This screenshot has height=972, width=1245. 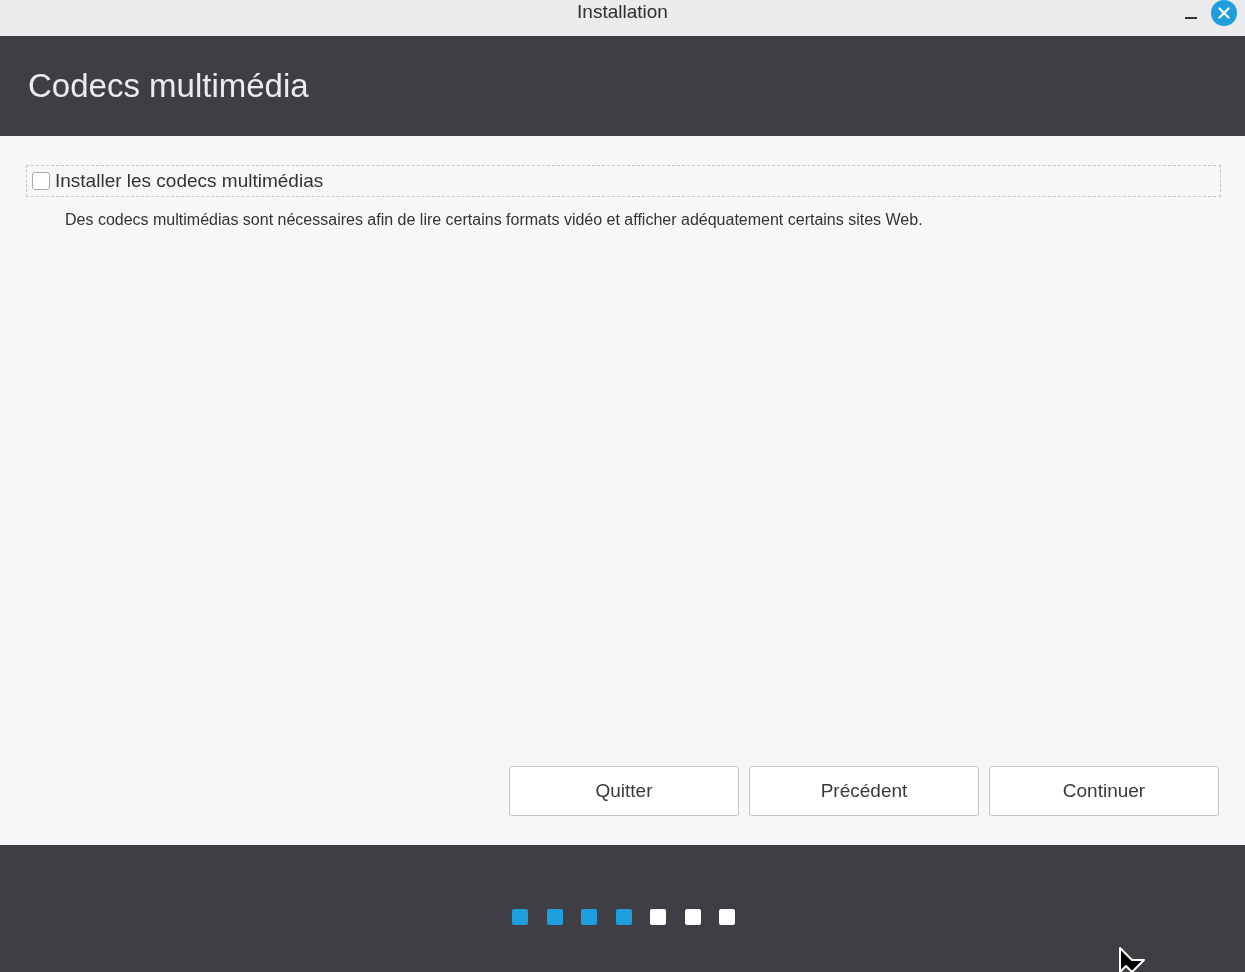 I want to click on description-text: Des codecs multimédias sont nécessaires afin de lire certains formats vidéo et afficher adéquatement certains sites Web., so click(x=494, y=220).